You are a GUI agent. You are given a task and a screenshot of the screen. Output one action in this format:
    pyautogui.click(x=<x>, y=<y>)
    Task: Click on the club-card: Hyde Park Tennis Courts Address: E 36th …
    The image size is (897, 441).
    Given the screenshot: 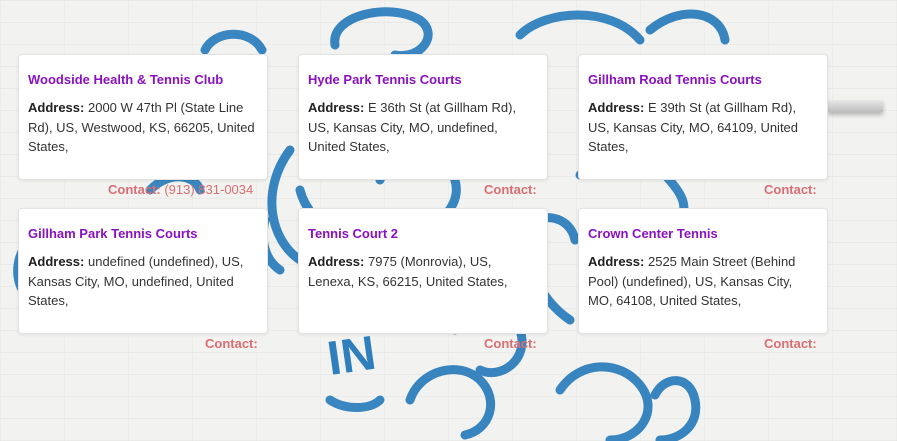 What is the action you would take?
    pyautogui.click(x=423, y=117)
    